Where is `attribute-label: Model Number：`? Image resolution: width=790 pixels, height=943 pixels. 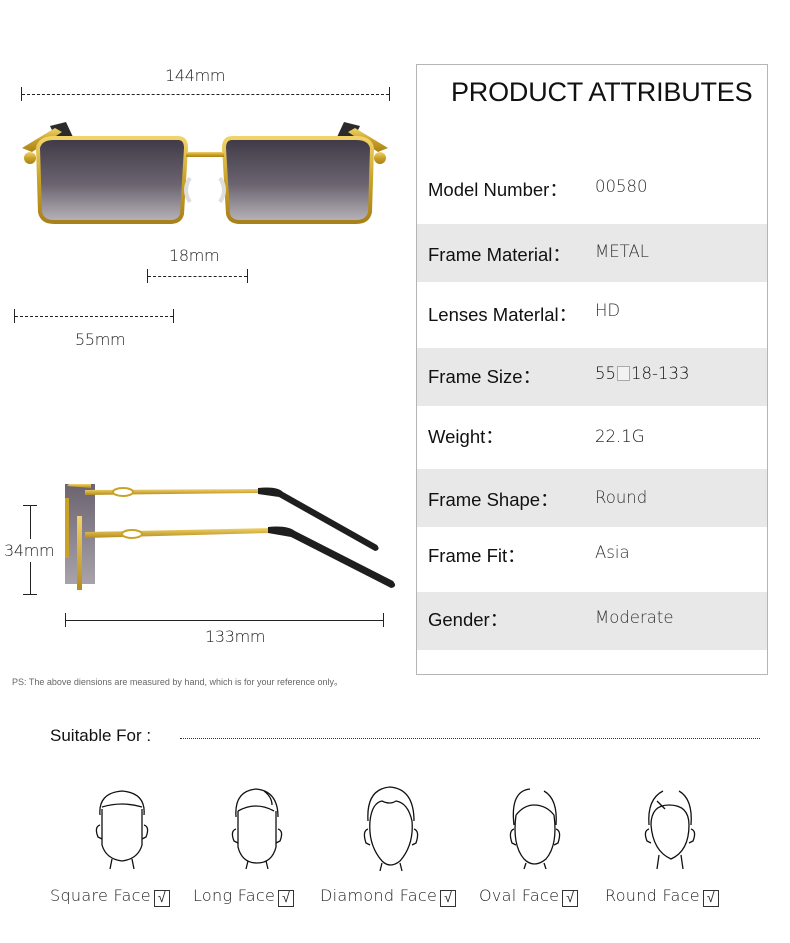
attribute-label: Model Number： is located at coordinates (498, 189).